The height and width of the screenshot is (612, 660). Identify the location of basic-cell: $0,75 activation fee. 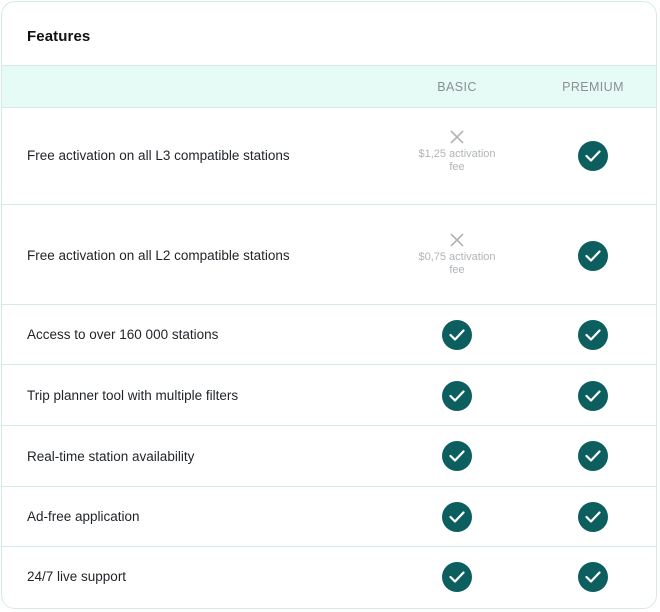
(457, 255).